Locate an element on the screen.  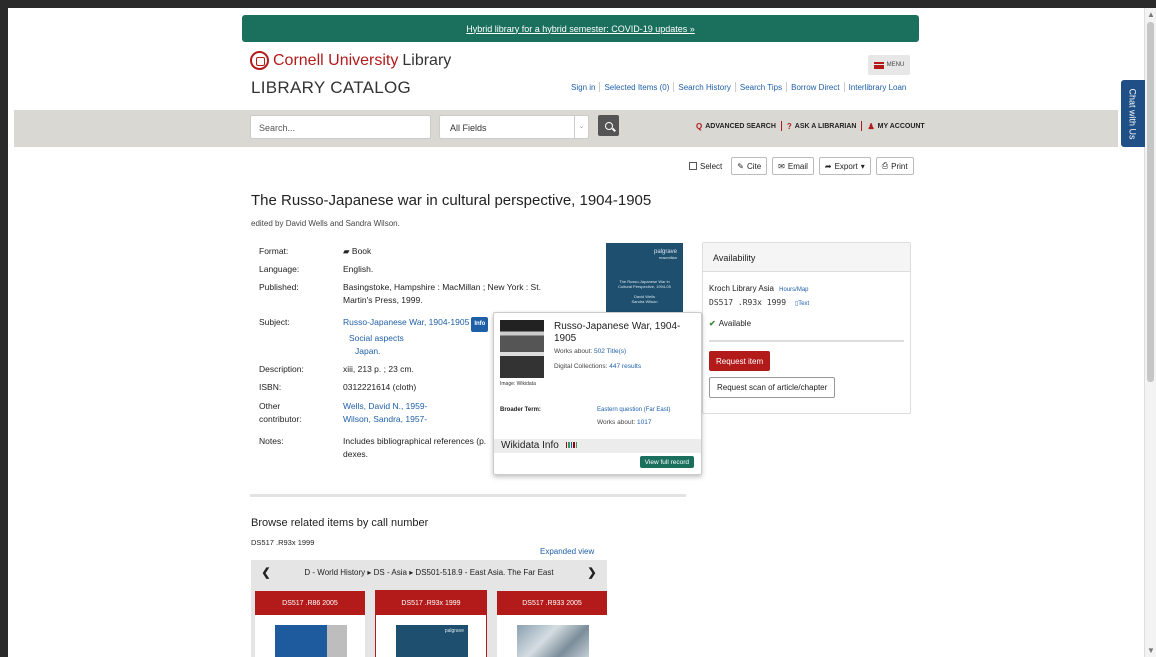
format-label: Format: is located at coordinates (274, 251).